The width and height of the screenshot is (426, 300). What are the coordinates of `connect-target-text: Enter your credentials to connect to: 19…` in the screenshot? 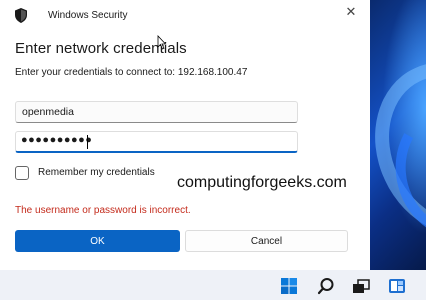 It's located at (131, 72).